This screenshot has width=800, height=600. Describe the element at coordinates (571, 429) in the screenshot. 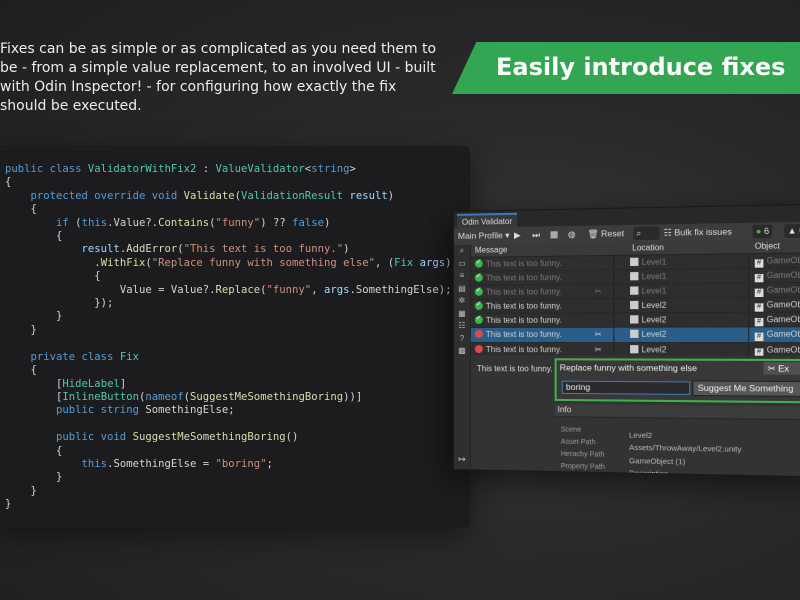

I see `scene-key: Scene` at that location.